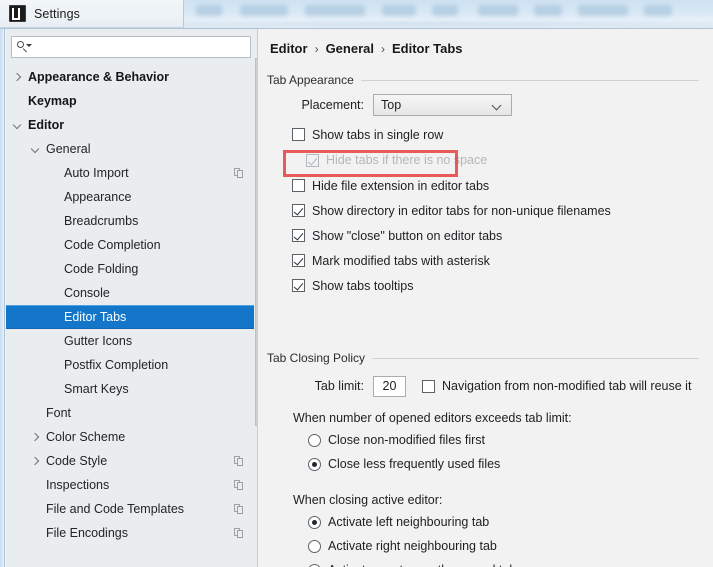 The width and height of the screenshot is (713, 567). What do you see at coordinates (407, 160) in the screenshot?
I see `checkbox-label: Hide tabs if there is no space` at bounding box center [407, 160].